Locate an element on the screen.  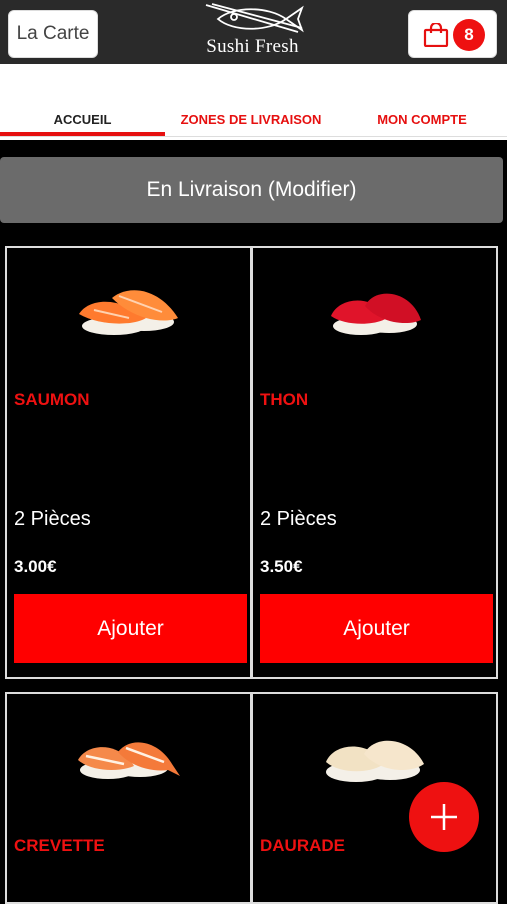
product-name: THON is located at coordinates (284, 399).